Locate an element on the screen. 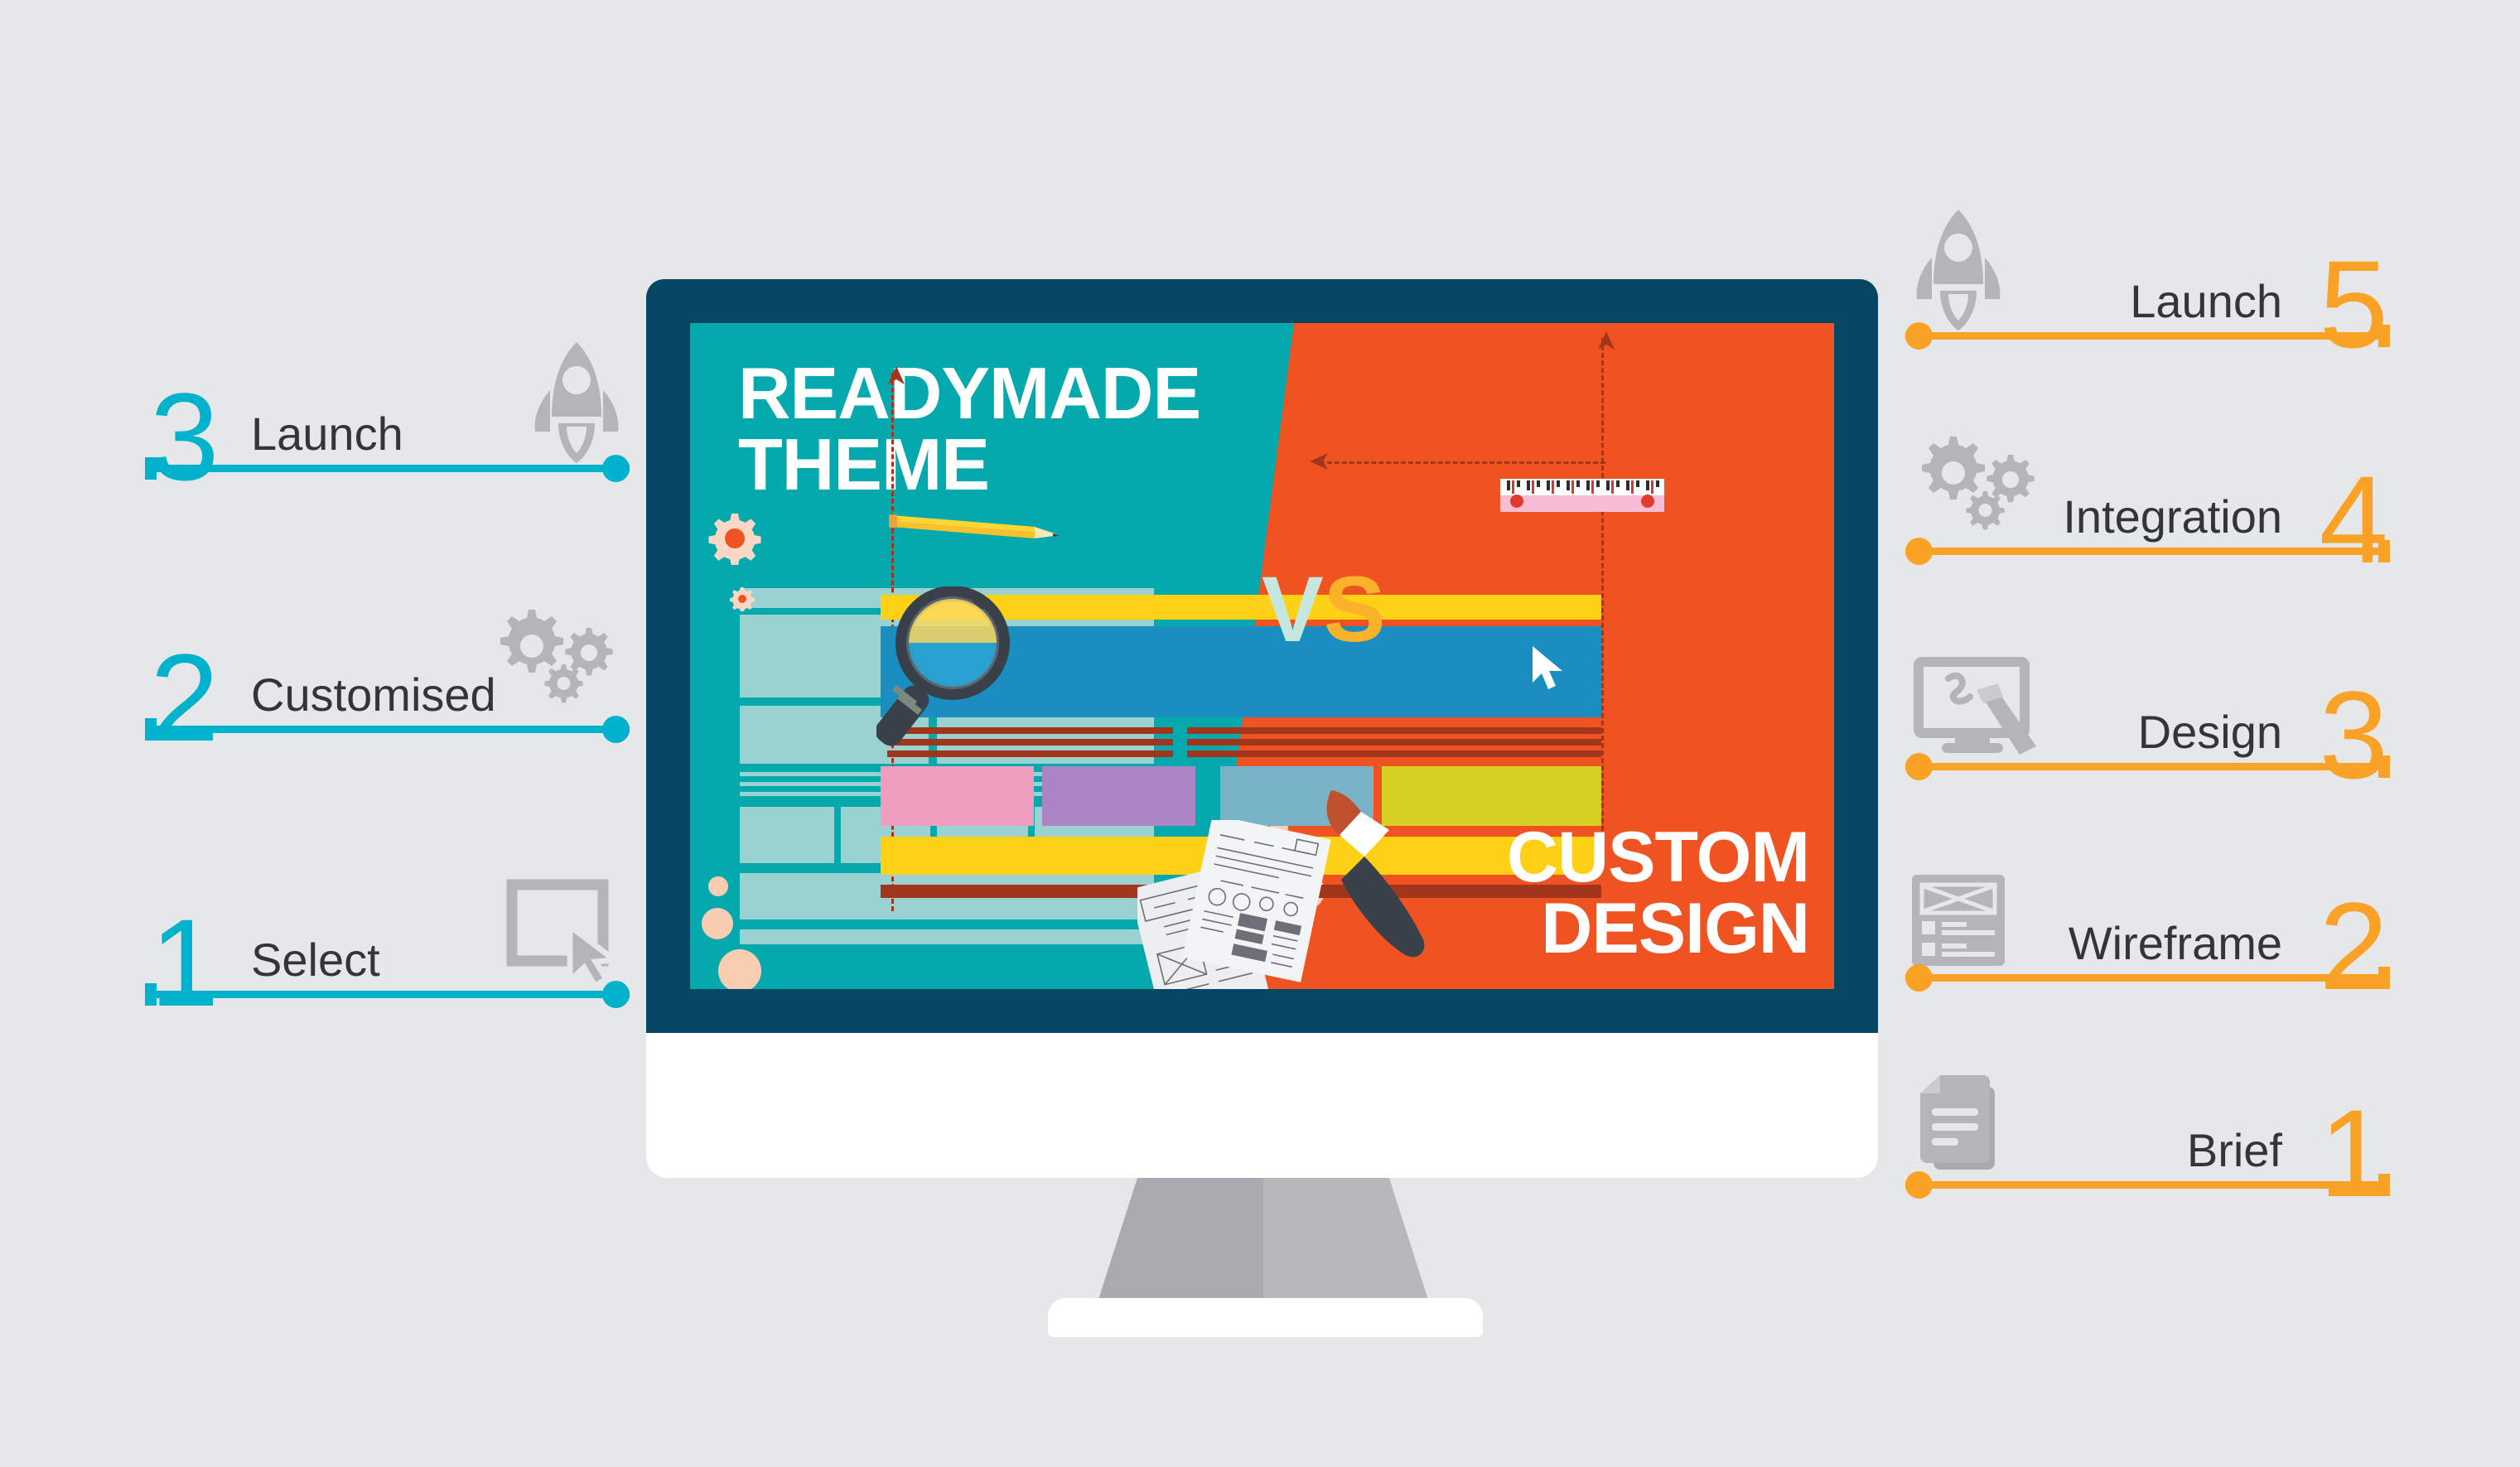 The height and width of the screenshot is (1467, 2520). right-step-label-brief: Brief is located at coordinates (2234, 1150).